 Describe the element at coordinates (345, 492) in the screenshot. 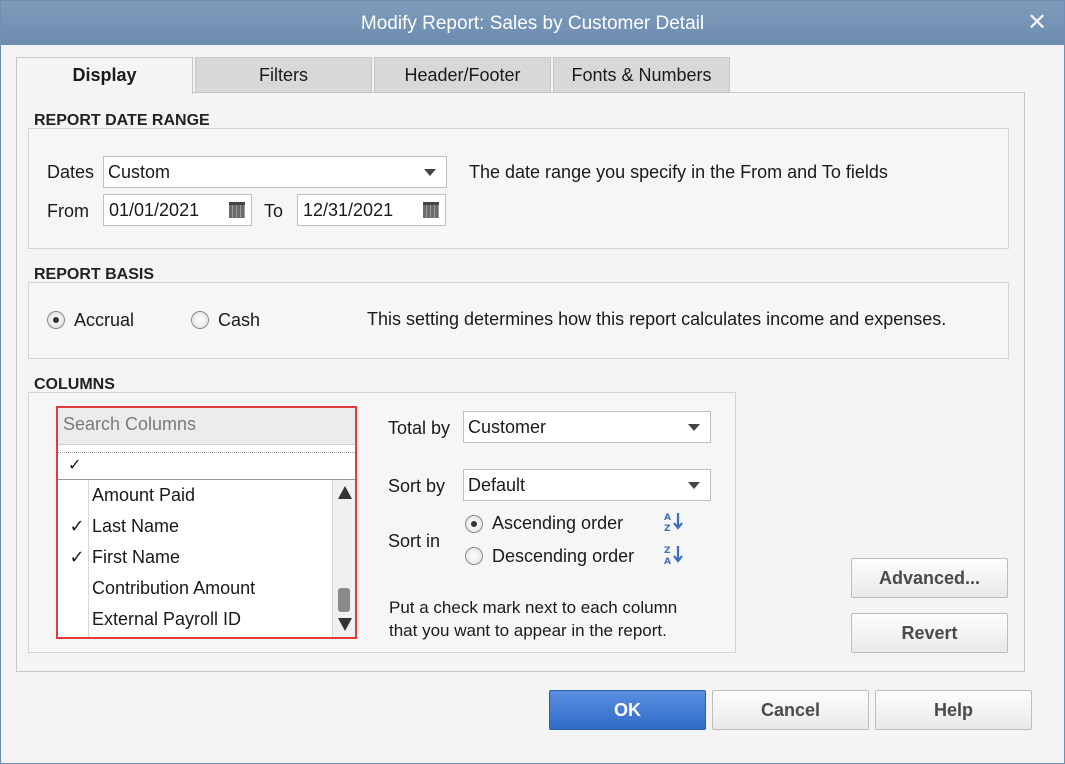

I see `scroll-up-icon` at that location.